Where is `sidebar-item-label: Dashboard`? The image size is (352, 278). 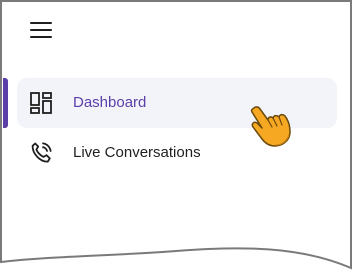 sidebar-item-label: Dashboard is located at coordinates (110, 102).